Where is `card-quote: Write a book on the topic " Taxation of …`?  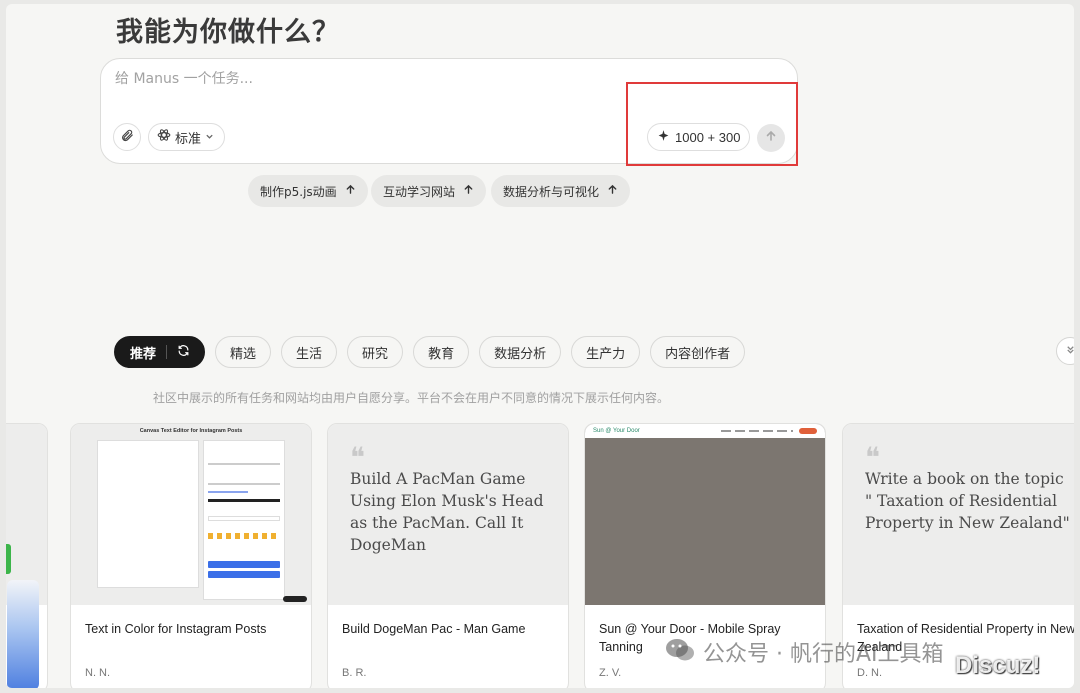 card-quote: Write a book on the topic " Taxation of … is located at coordinates (967, 501).